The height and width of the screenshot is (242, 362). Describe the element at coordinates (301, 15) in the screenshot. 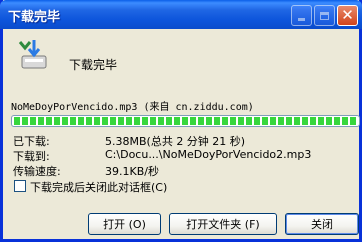

I see `minimize-button` at that location.